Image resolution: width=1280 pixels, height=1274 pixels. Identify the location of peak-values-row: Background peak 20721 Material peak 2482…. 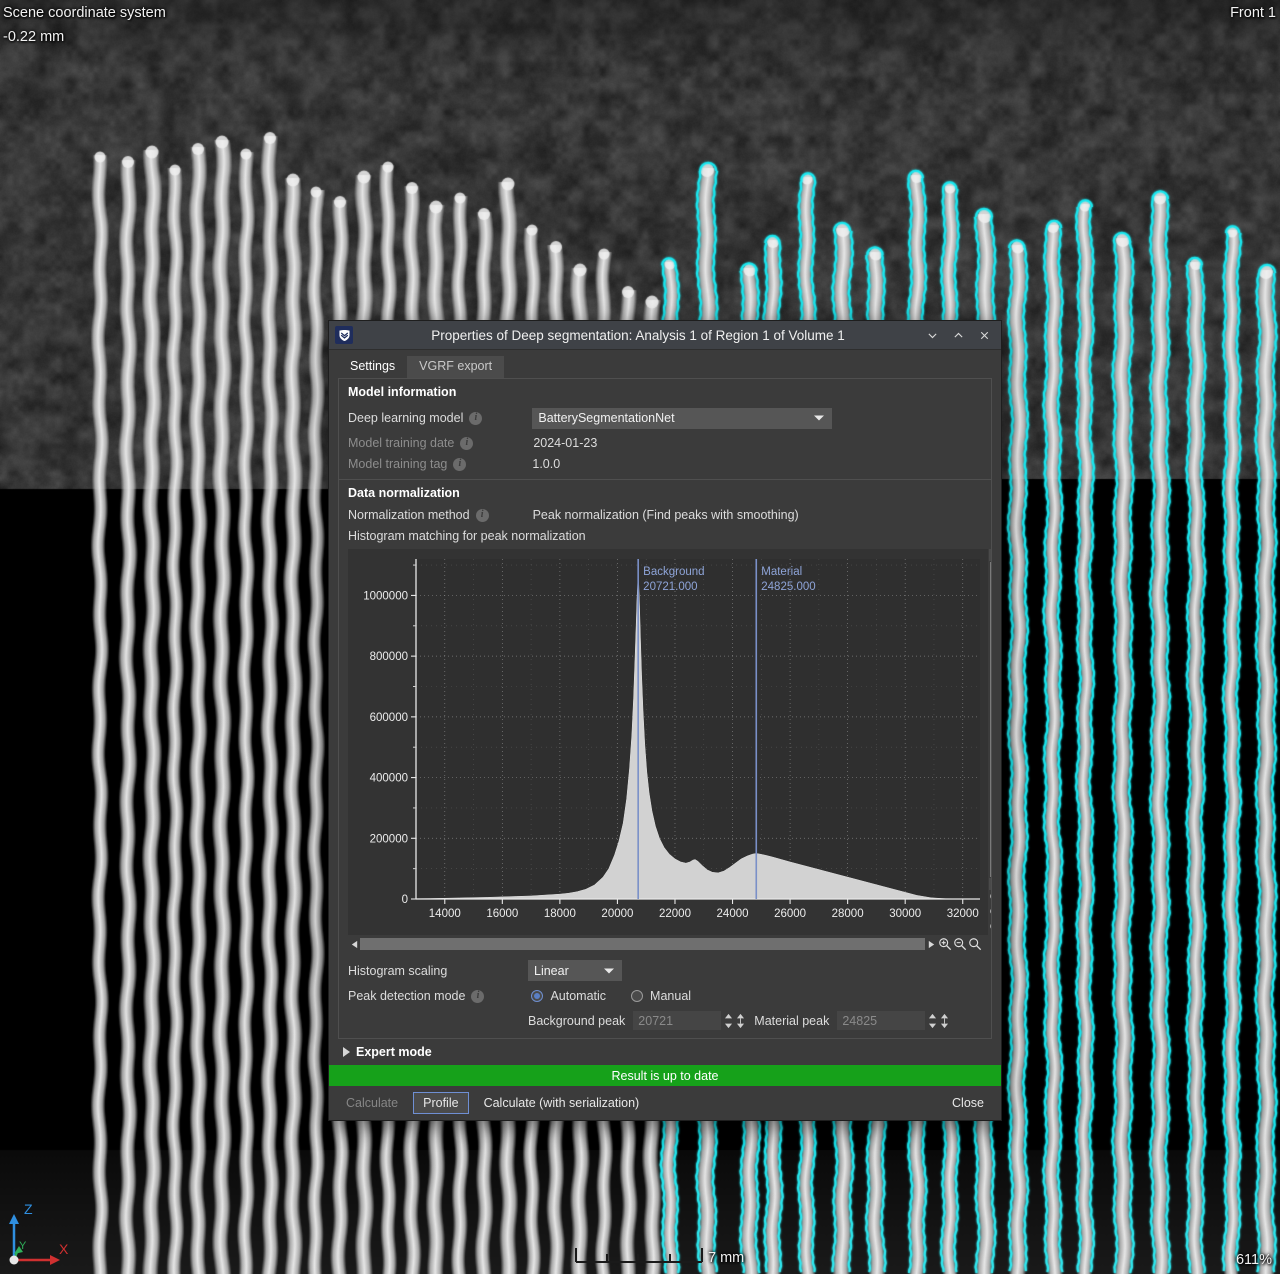
(665, 1020).